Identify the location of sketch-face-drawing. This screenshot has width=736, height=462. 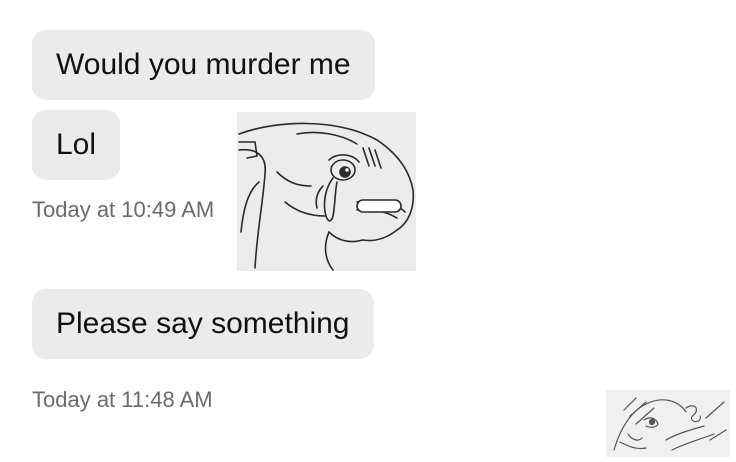
(668, 423).